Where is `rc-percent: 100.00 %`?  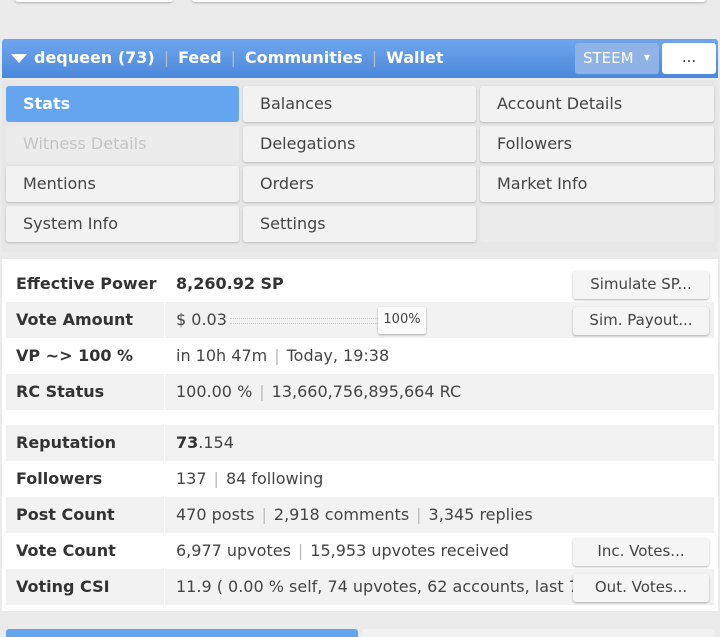
rc-percent: 100.00 % is located at coordinates (214, 391).